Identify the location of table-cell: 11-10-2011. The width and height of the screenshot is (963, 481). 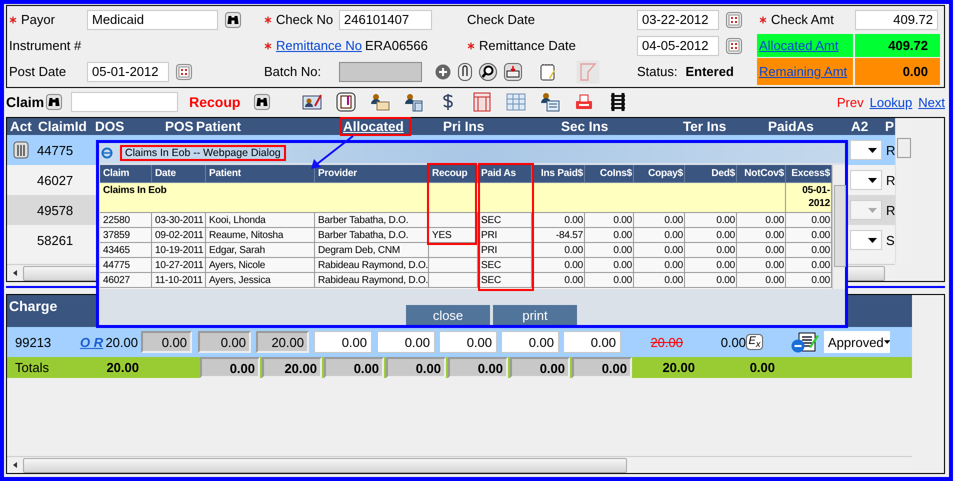
(179, 280).